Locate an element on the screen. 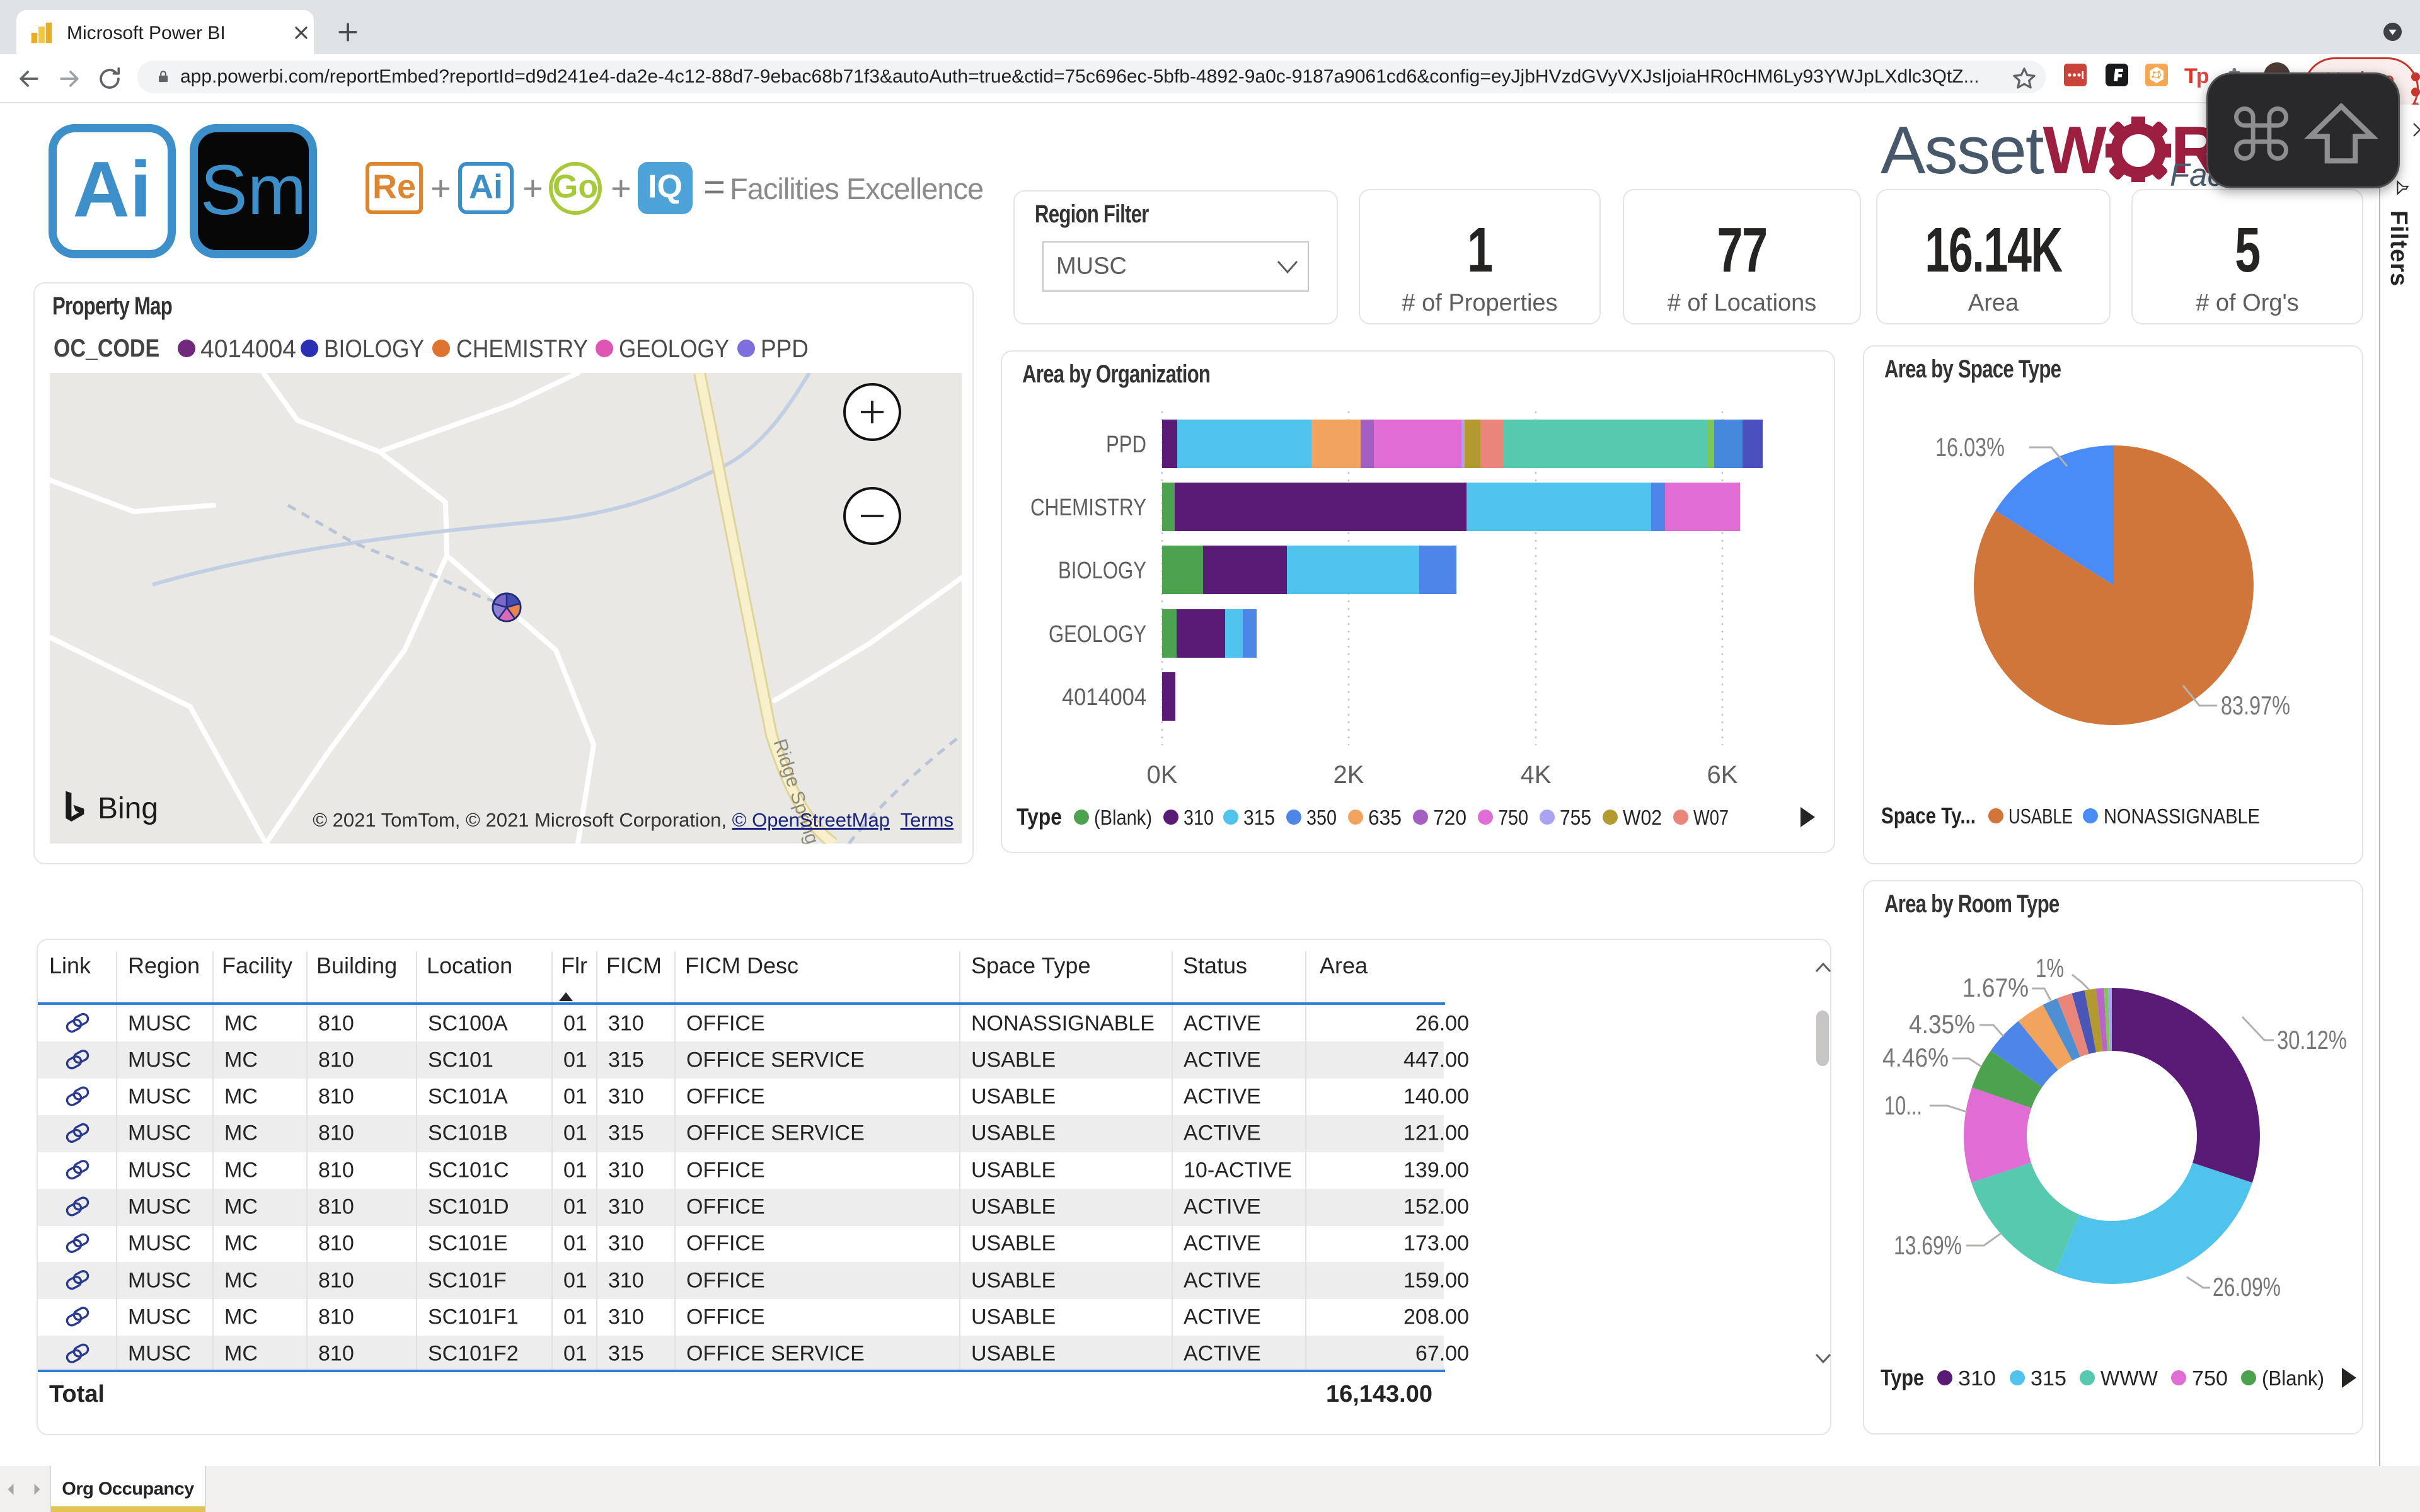 The height and width of the screenshot is (1512, 2420). svg-text: 350 is located at coordinates (1321, 817).